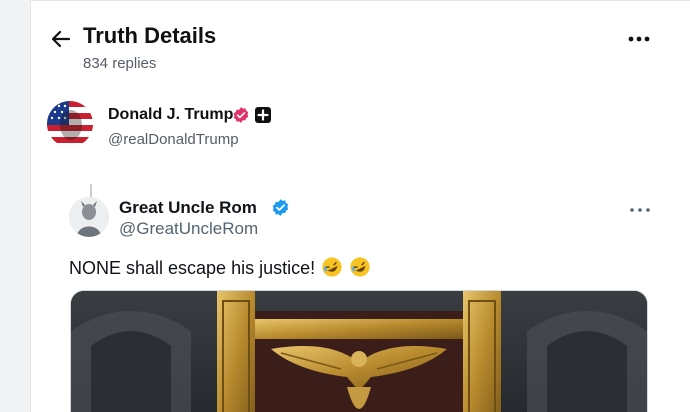 The width and height of the screenshot is (690, 412). I want to click on author-handle: @realDonaldTrump, so click(173, 139).